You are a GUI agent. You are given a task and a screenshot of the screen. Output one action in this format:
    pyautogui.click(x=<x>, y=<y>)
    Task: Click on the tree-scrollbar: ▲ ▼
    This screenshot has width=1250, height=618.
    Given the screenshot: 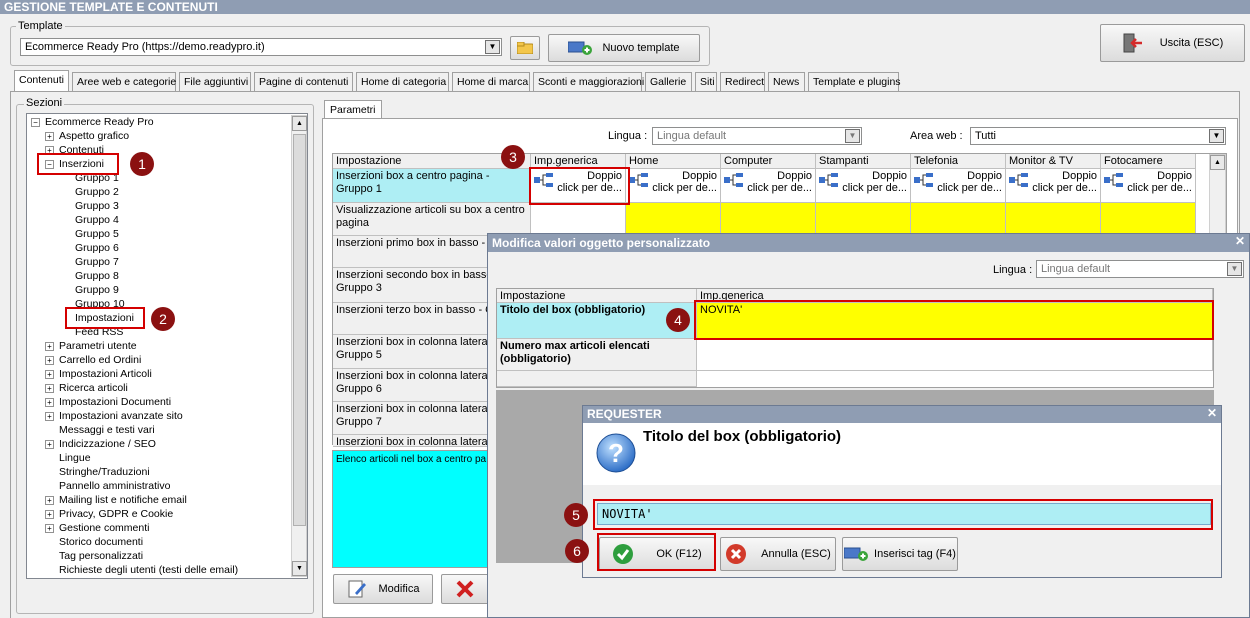 What is the action you would take?
    pyautogui.click(x=299, y=346)
    